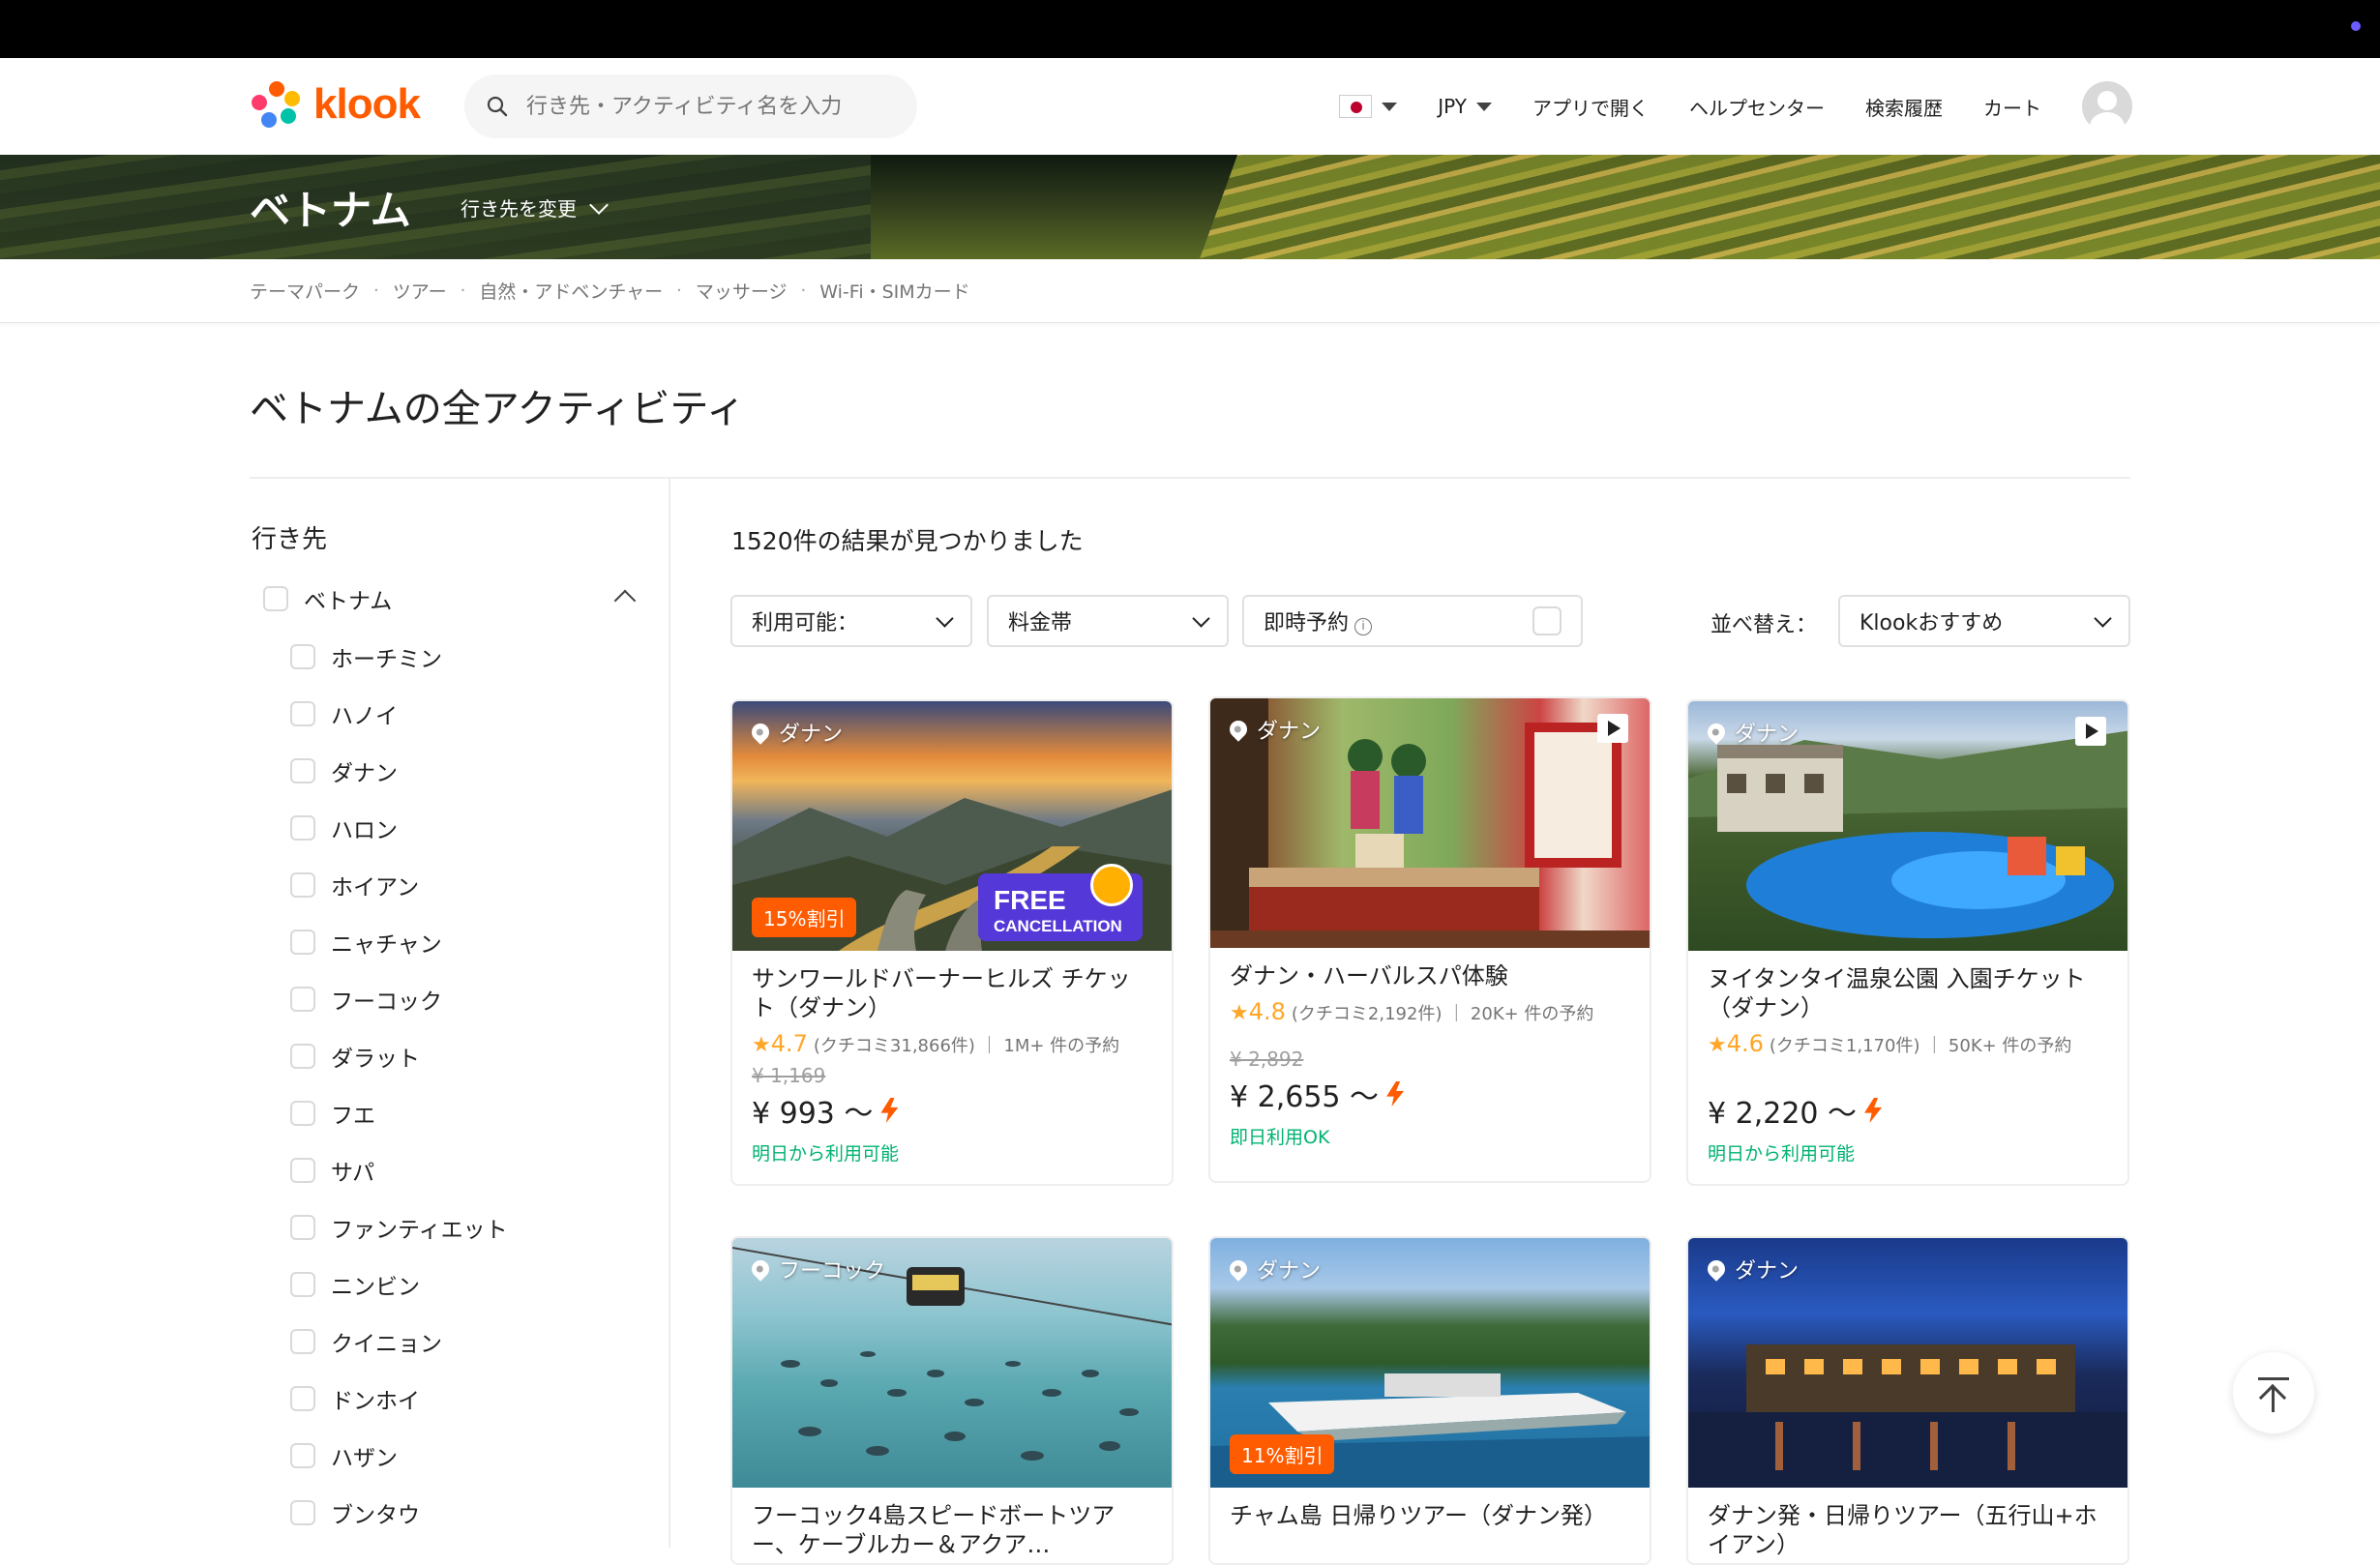  I want to click on filter-item-vietnam: ベトナム, so click(328, 598).